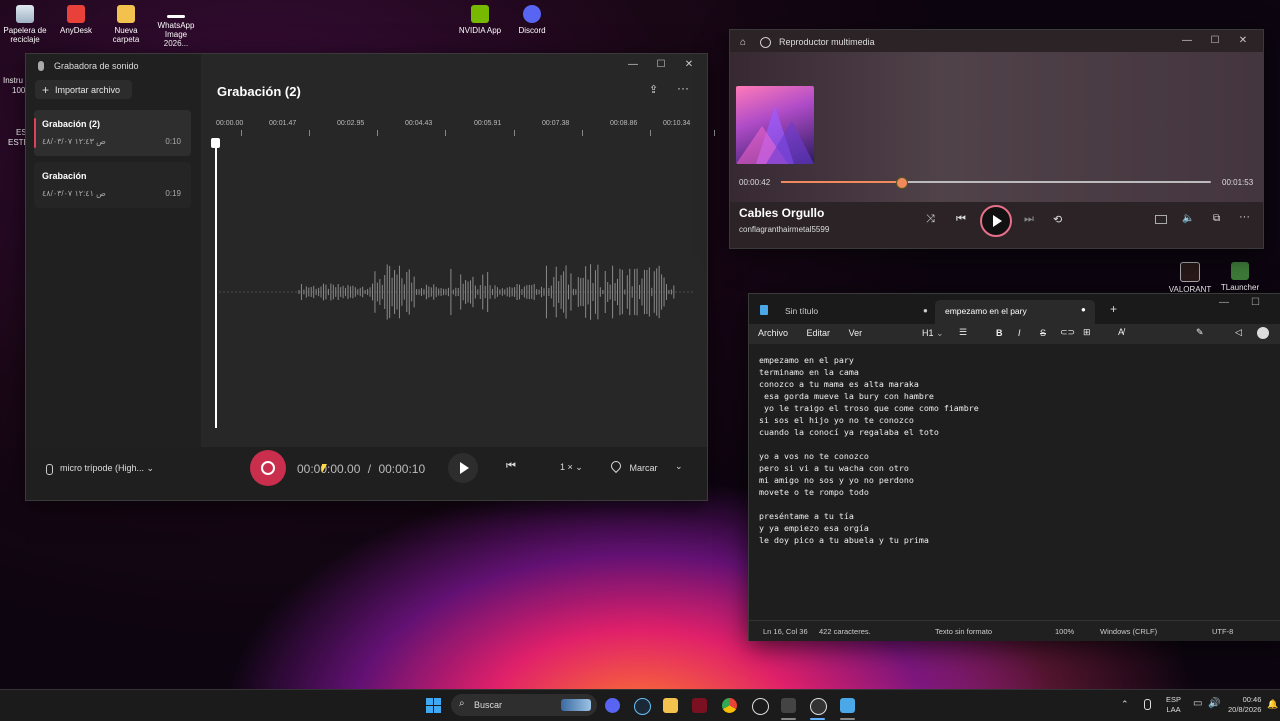 Image resolution: width=1280 pixels, height=721 pixels. I want to click on chevron-up-icon: ⌃, so click(1125, 704).